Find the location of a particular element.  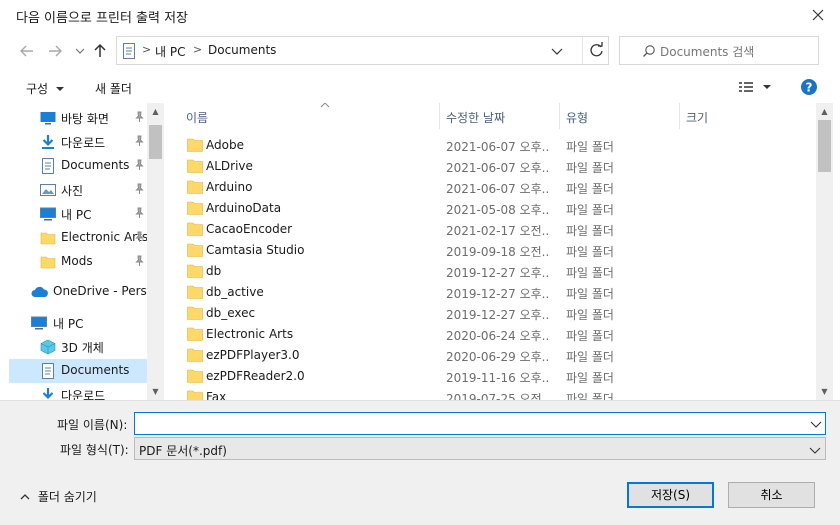

cube-icon is located at coordinates (48, 347).